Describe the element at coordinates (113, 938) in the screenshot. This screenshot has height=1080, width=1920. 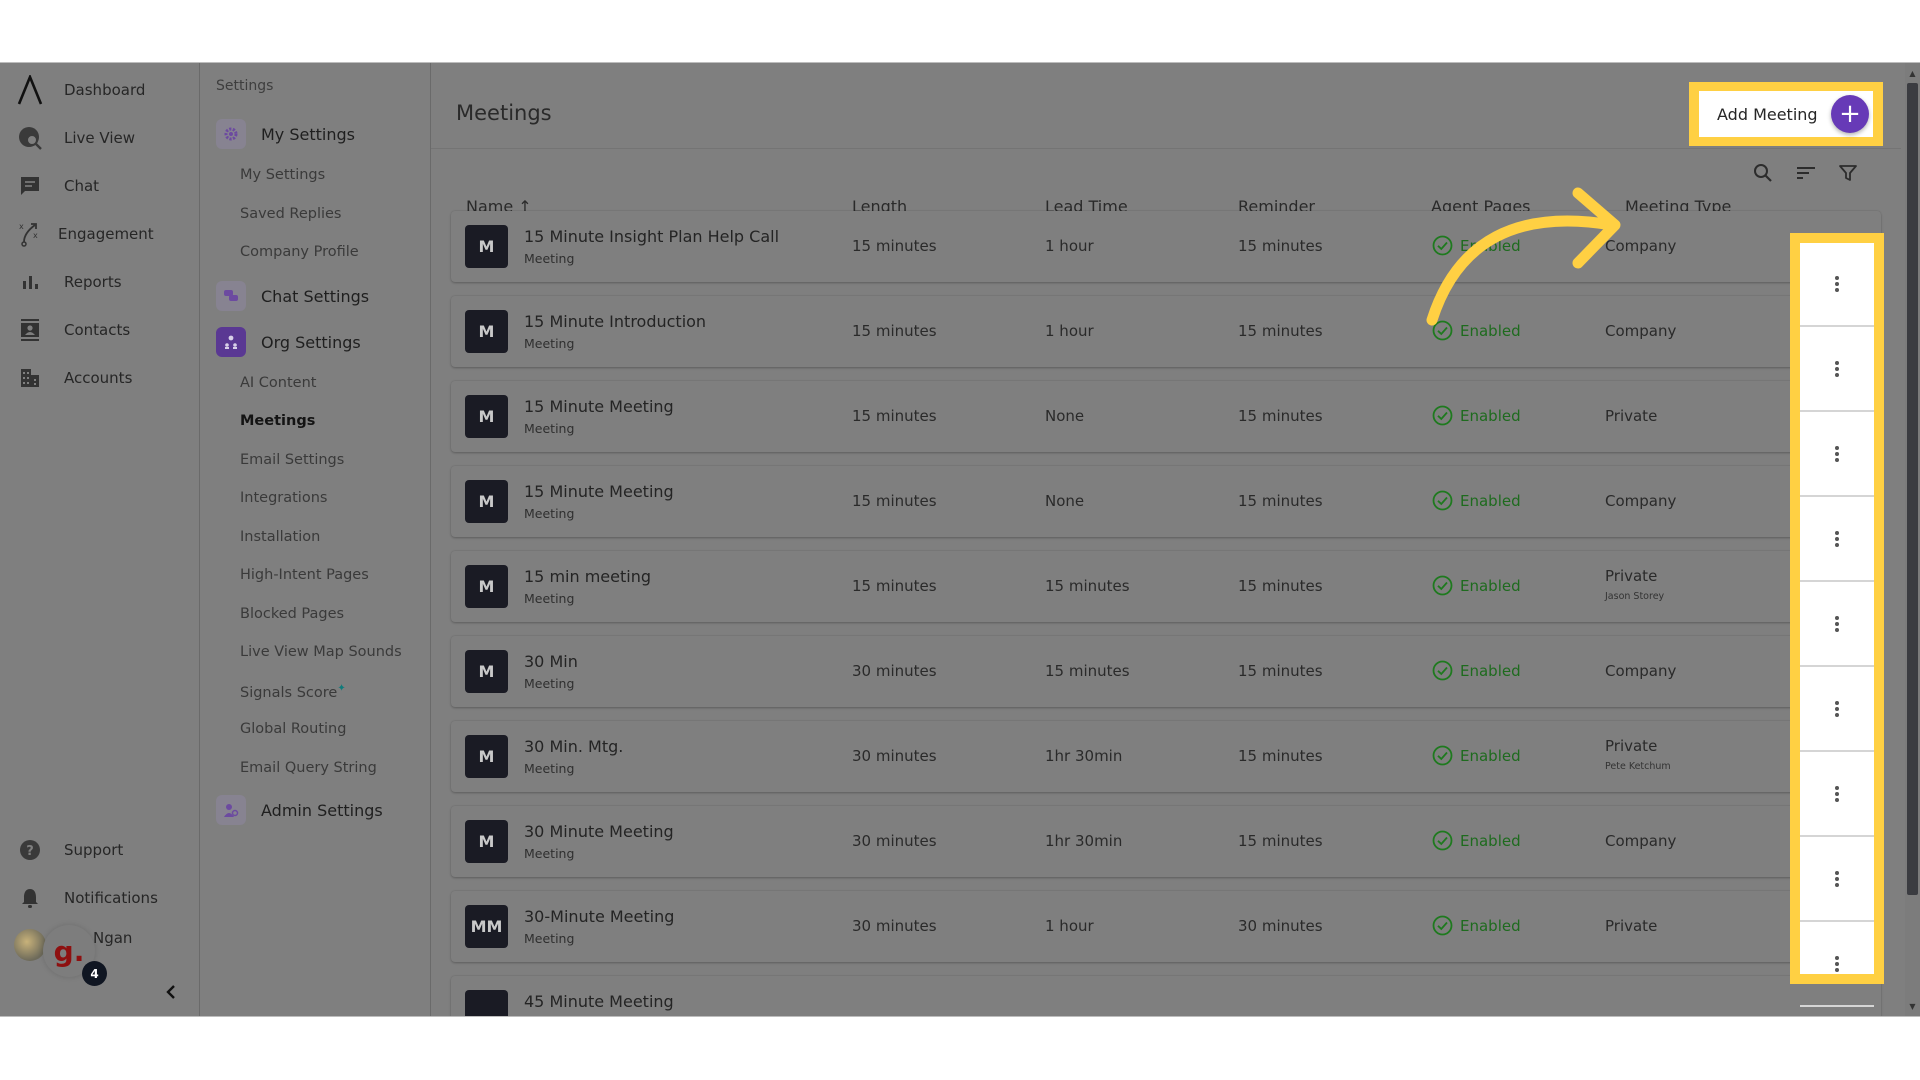
I see `user-name: Ngan` at that location.